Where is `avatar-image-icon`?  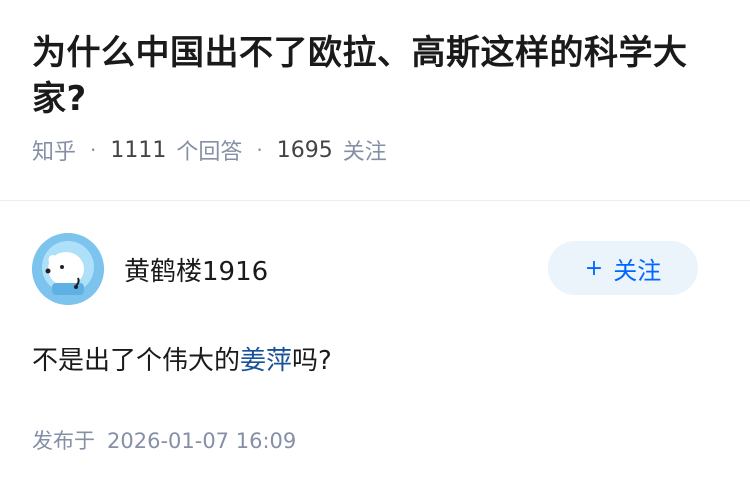 avatar-image-icon is located at coordinates (68, 269).